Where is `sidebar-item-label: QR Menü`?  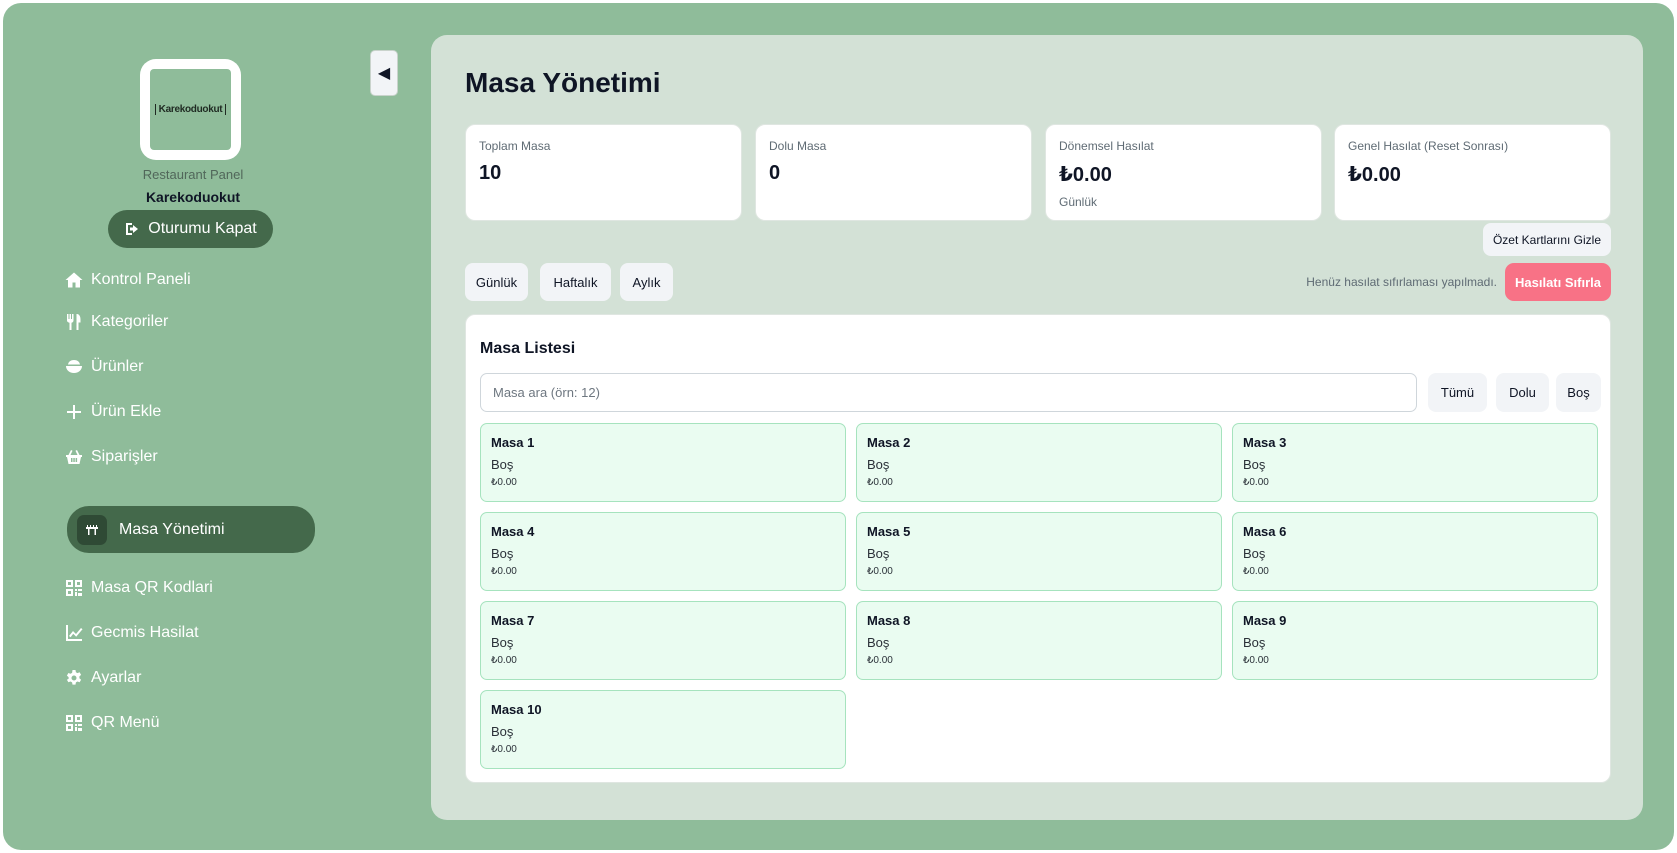 sidebar-item-label: QR Menü is located at coordinates (125, 722).